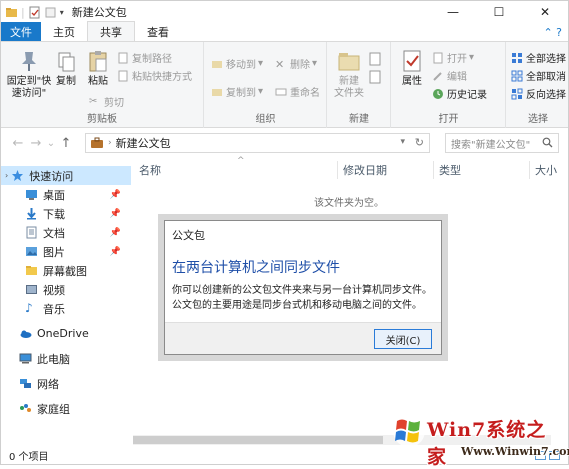 This screenshot has width=569, height=469. Describe the element at coordinates (517, 93) in the screenshot. I see `invert-selection-icon` at that location.